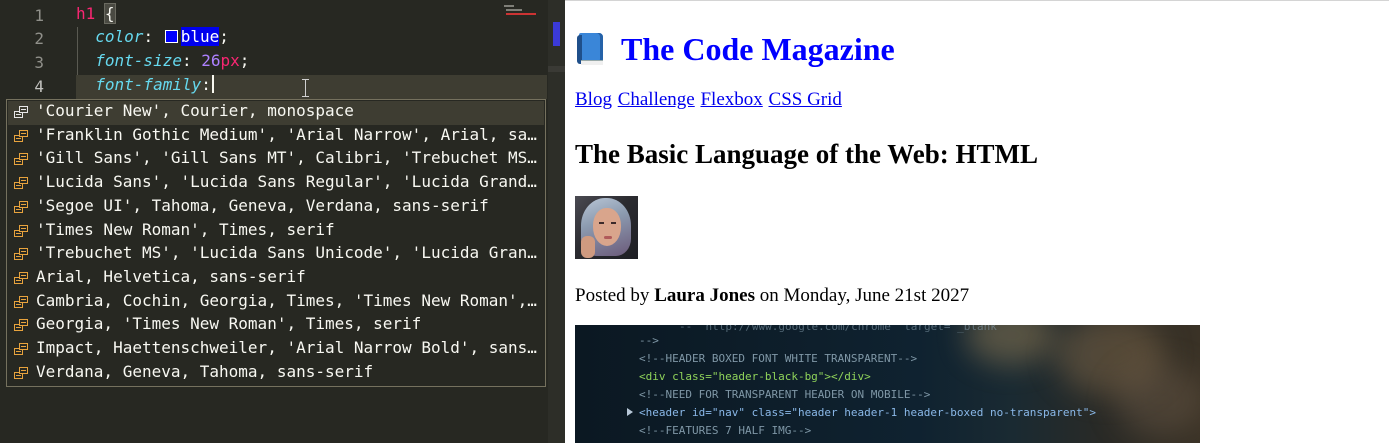 The width and height of the screenshot is (1389, 443). I want to click on page-title: The Code Magazine, so click(736, 49).